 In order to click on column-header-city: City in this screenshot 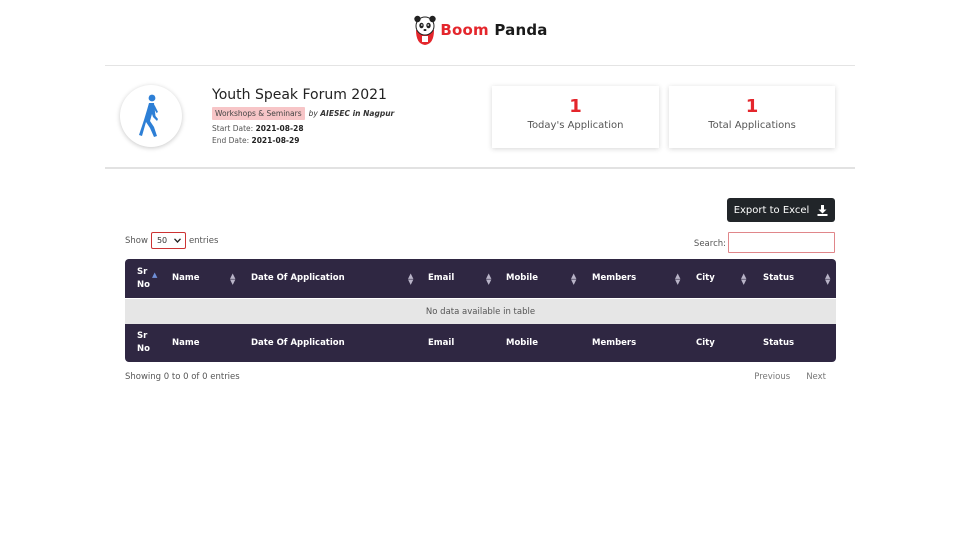, I will do `click(705, 278)`.